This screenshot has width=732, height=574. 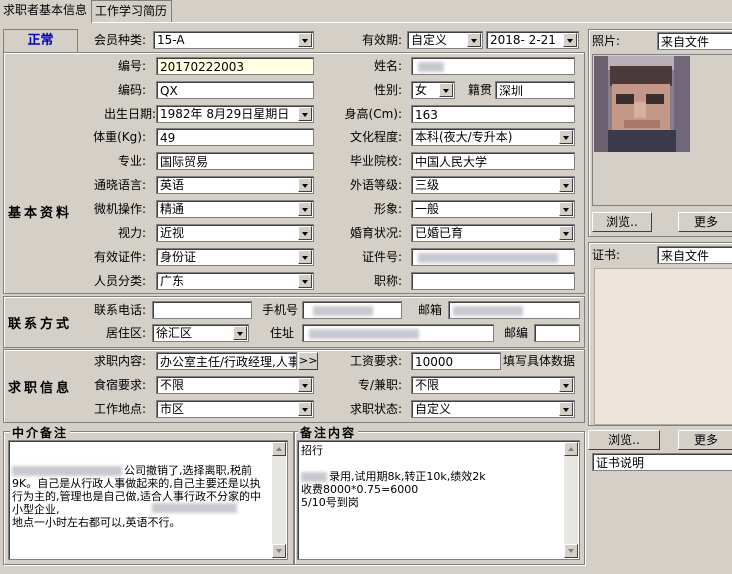 What do you see at coordinates (514, 310) in the screenshot?
I see `email-field` at bounding box center [514, 310].